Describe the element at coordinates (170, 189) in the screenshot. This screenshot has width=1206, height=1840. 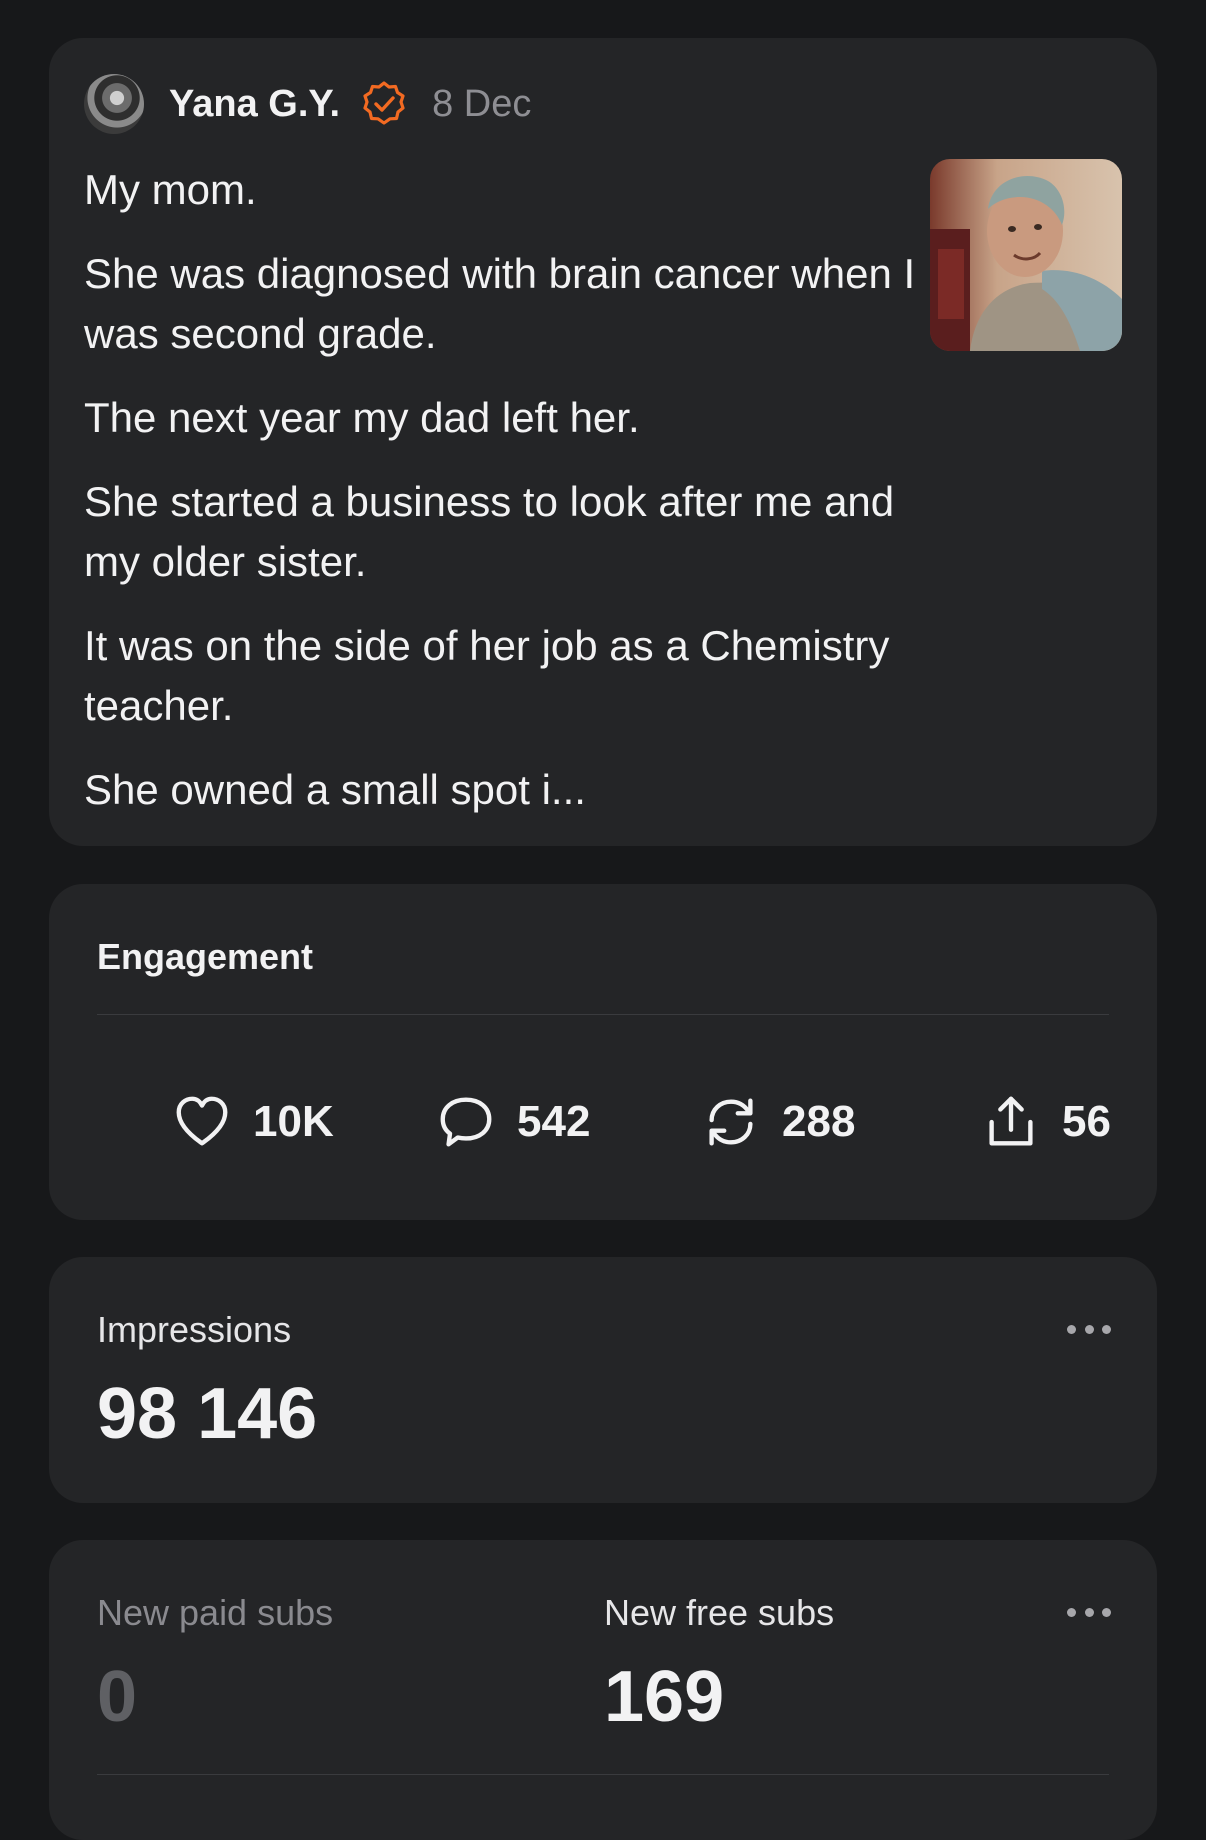
I see `post-paragraph: My mom.` at that location.